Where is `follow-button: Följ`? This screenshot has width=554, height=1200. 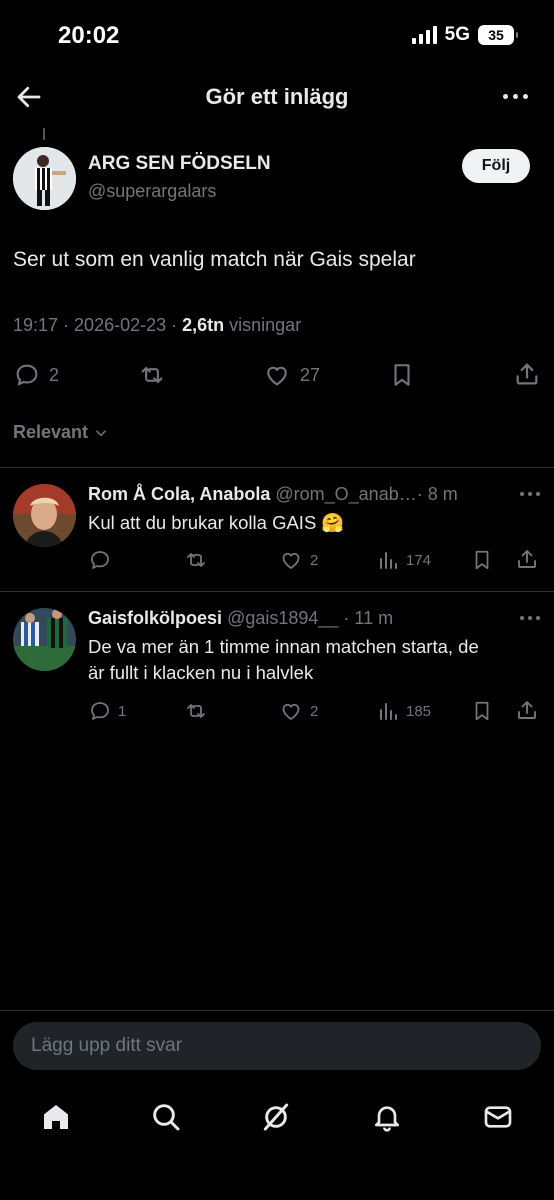 follow-button: Följ is located at coordinates (496, 166).